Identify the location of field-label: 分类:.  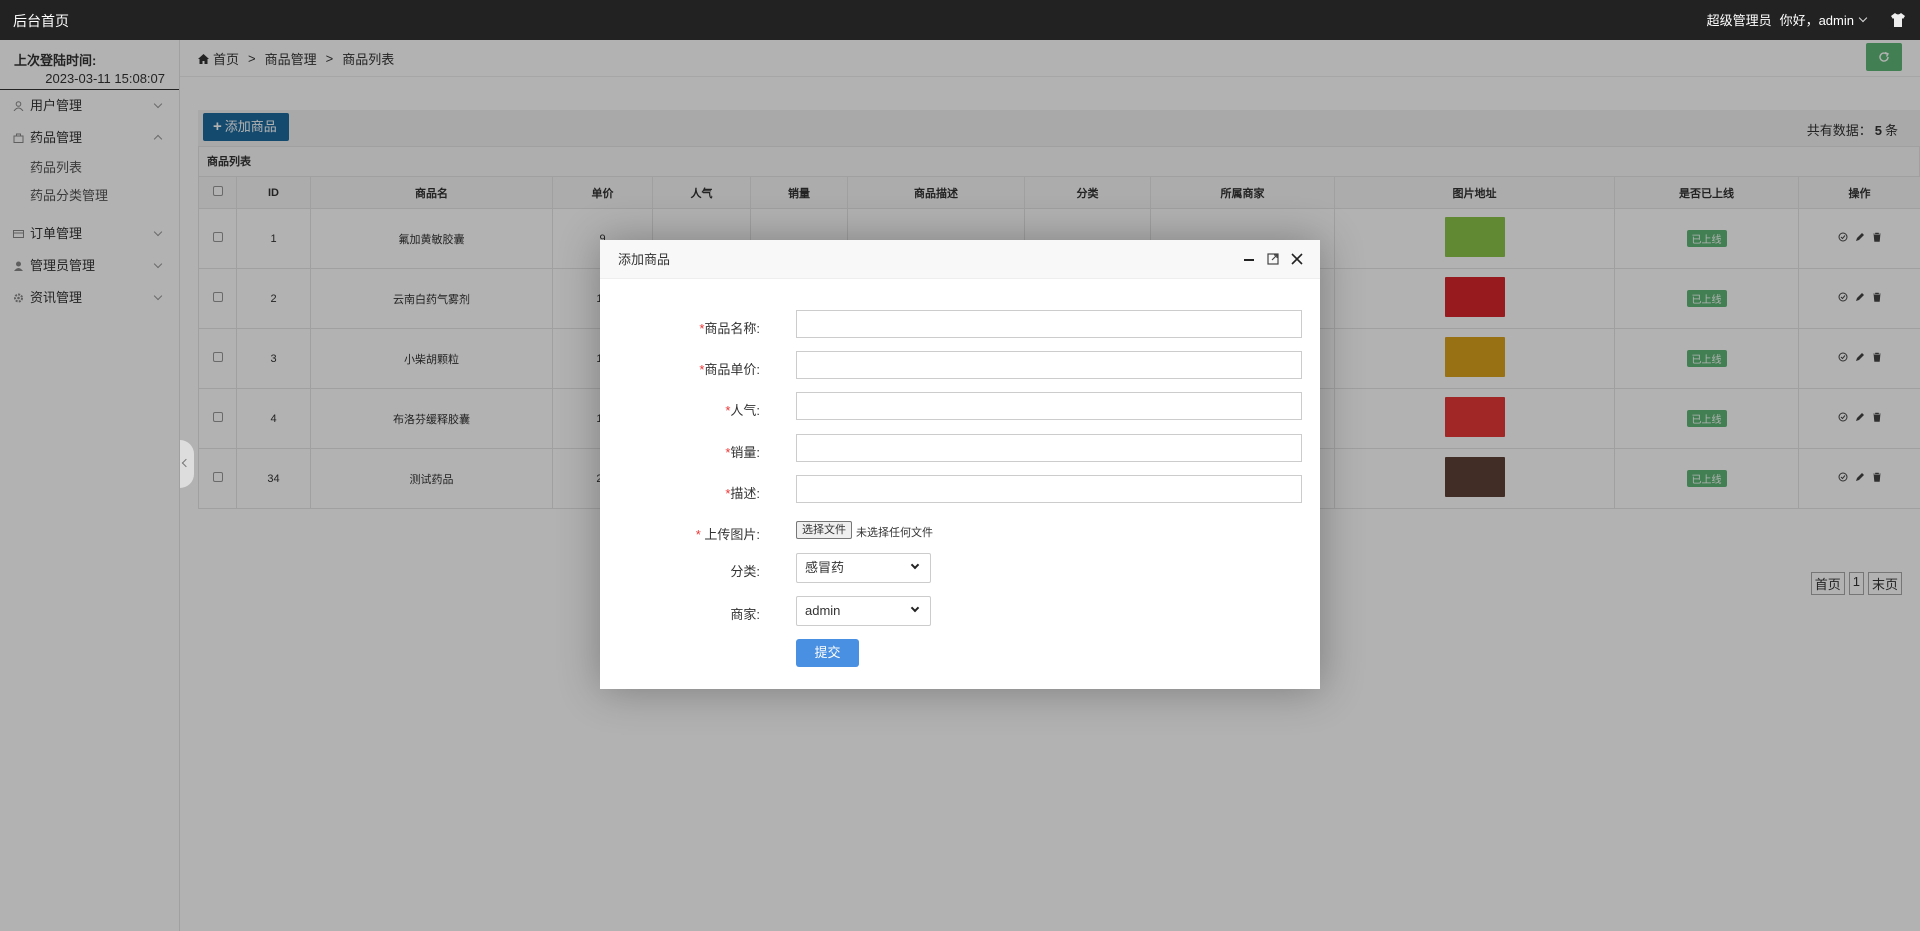
(745, 571).